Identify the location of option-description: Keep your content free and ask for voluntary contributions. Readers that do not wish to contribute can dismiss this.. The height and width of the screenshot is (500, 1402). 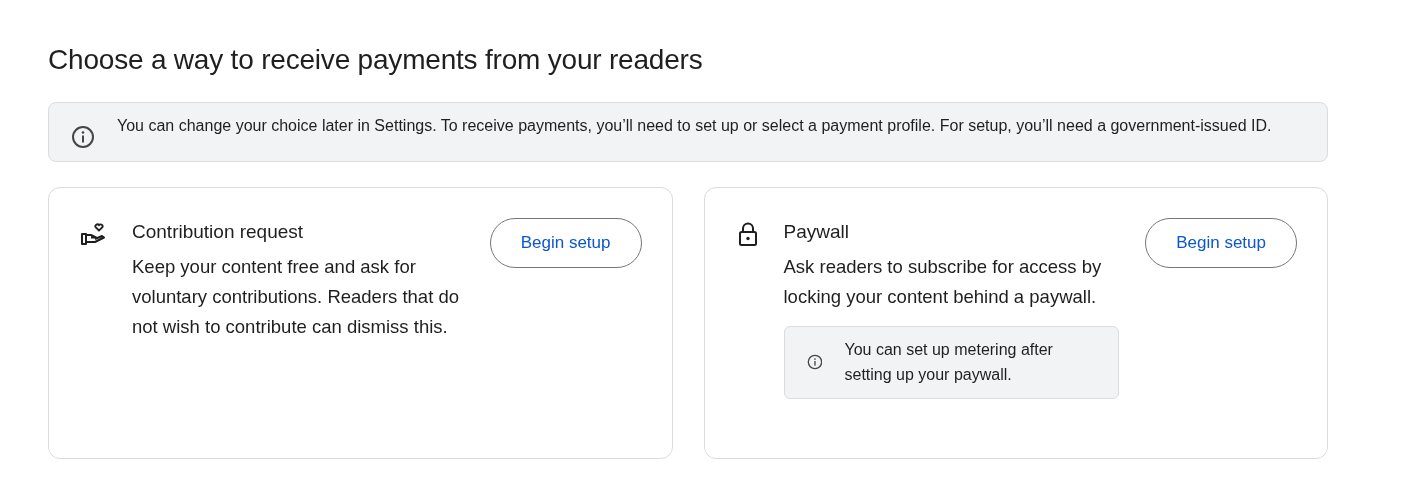
(296, 297).